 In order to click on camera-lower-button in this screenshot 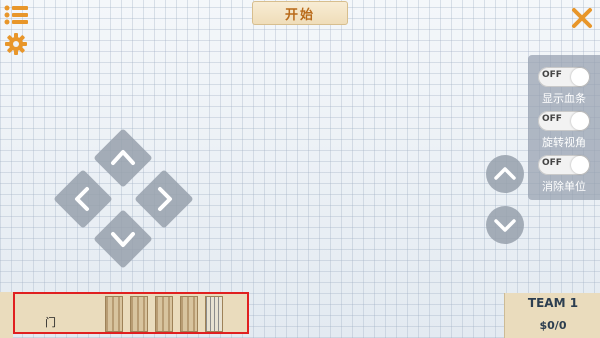, I will do `click(505, 225)`.